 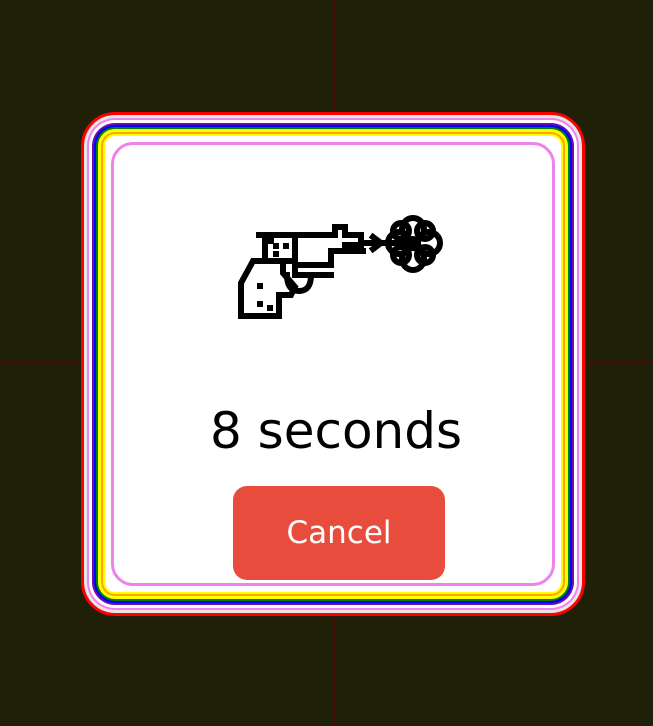 I want to click on cancel-button: Cancel, so click(x=339, y=533).